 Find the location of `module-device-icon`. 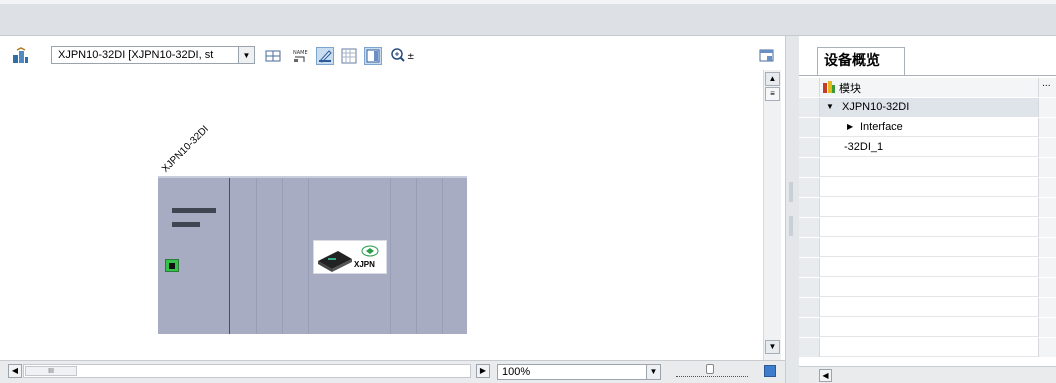

module-device-icon is located at coordinates (335, 261).